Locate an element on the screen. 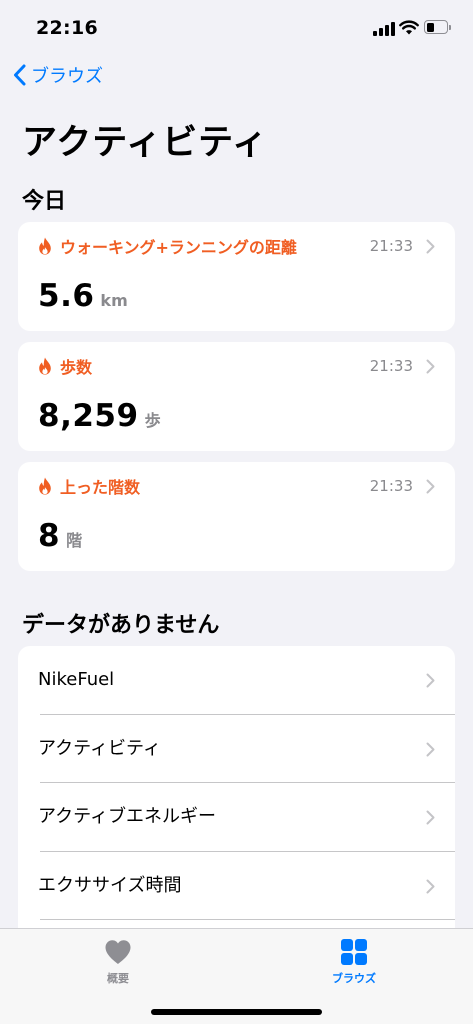  grid-icon is located at coordinates (354, 952).